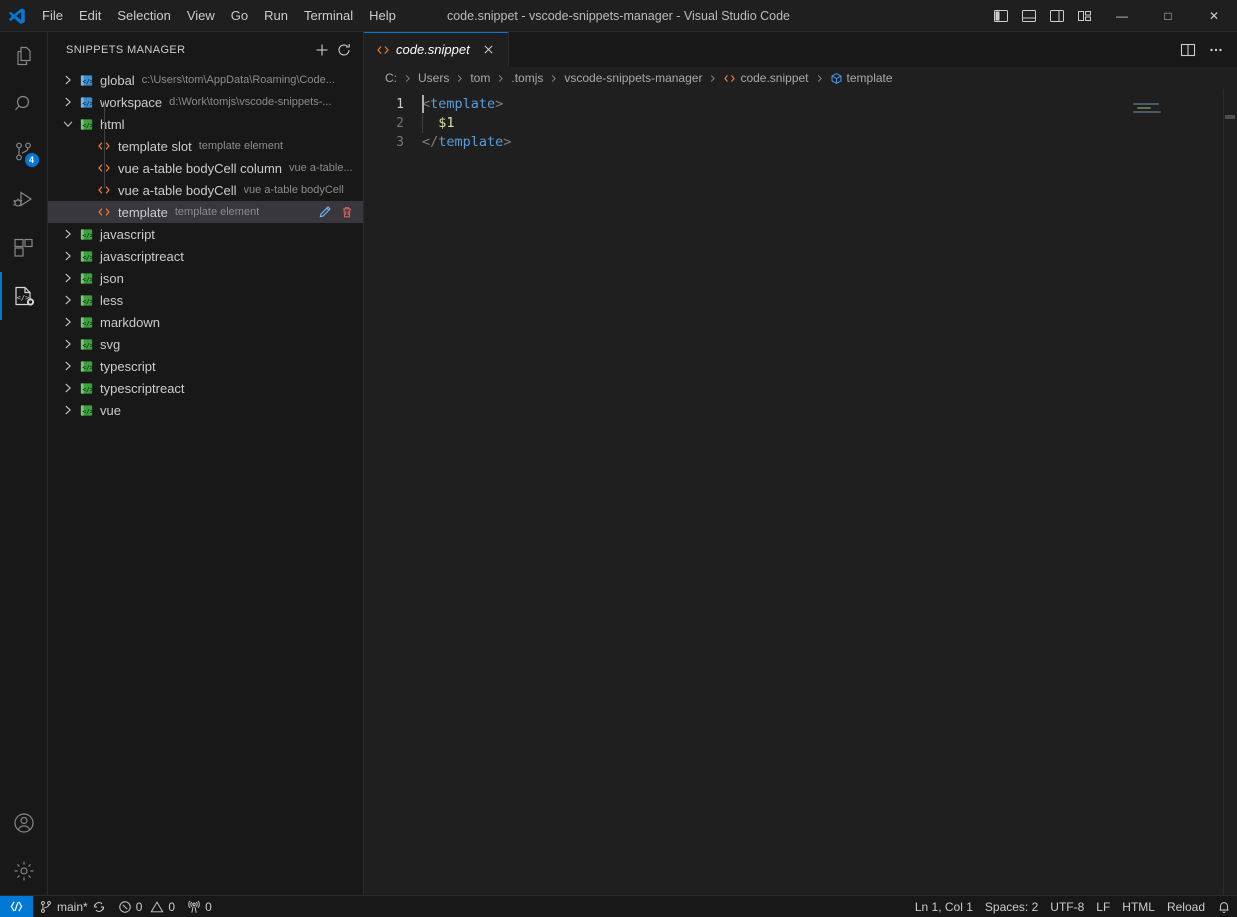  What do you see at coordinates (130, 322) in the screenshot?
I see `tree-item-label: markdown` at bounding box center [130, 322].